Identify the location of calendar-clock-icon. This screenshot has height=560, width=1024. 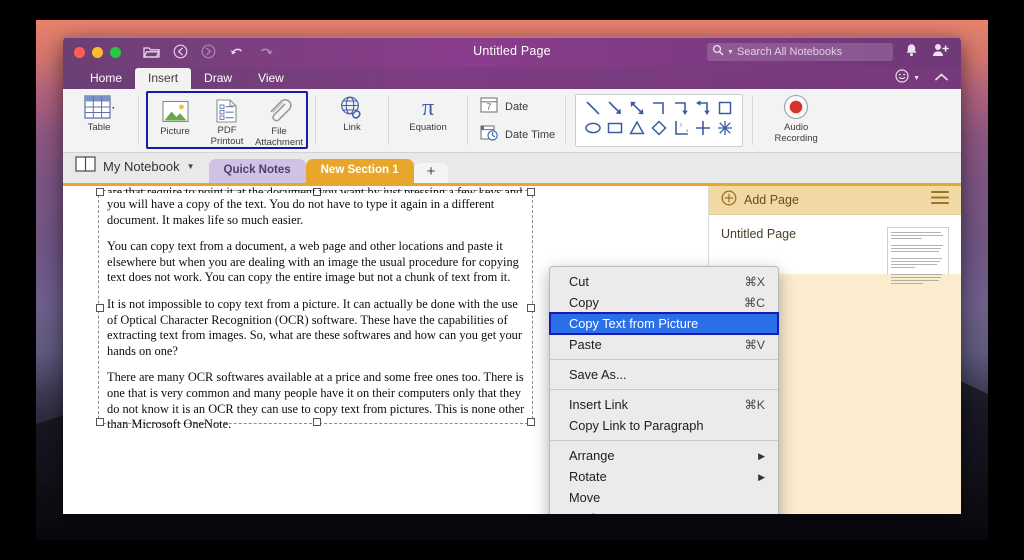
(489, 135).